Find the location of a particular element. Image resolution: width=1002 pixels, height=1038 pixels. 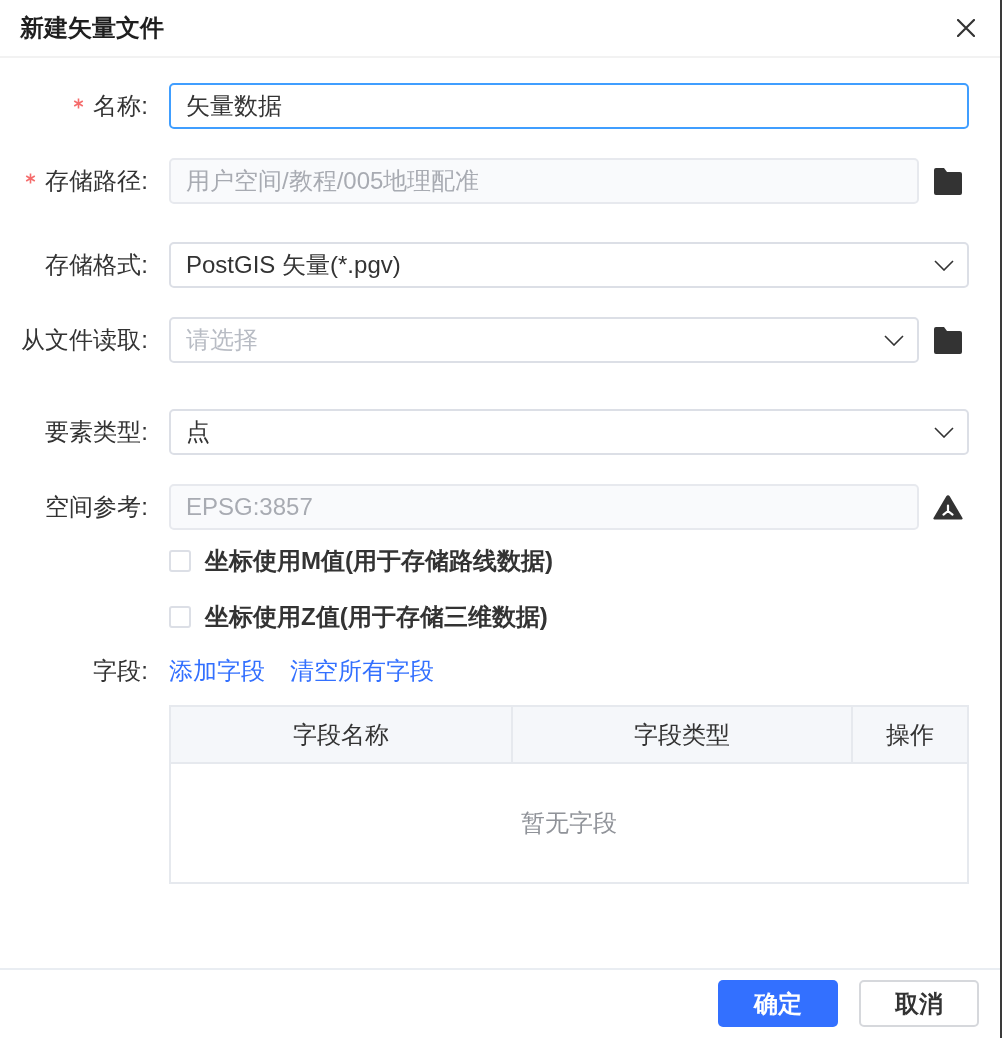

checkbox-label: 坐标使用M值(用于存储路线数据) is located at coordinates (379, 561).